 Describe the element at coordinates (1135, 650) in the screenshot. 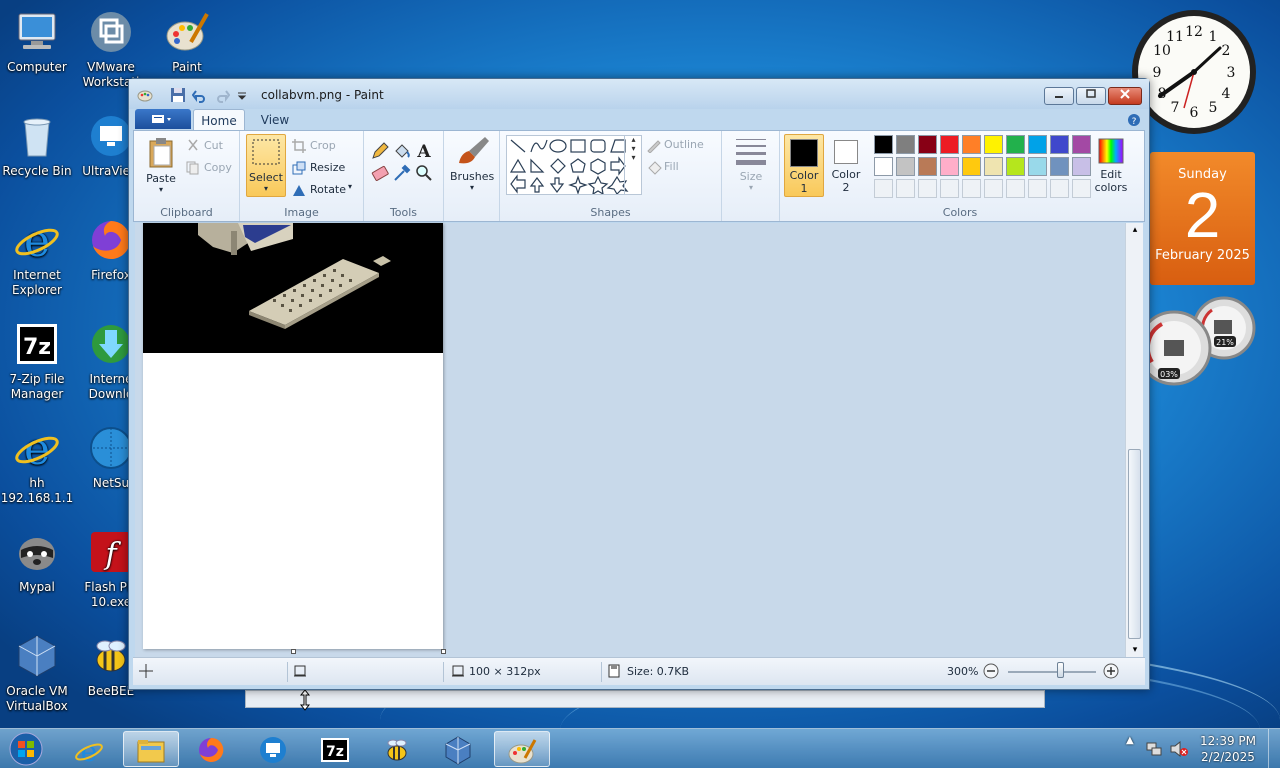

I see `scroll-down-arrow-icon: ▾` at that location.